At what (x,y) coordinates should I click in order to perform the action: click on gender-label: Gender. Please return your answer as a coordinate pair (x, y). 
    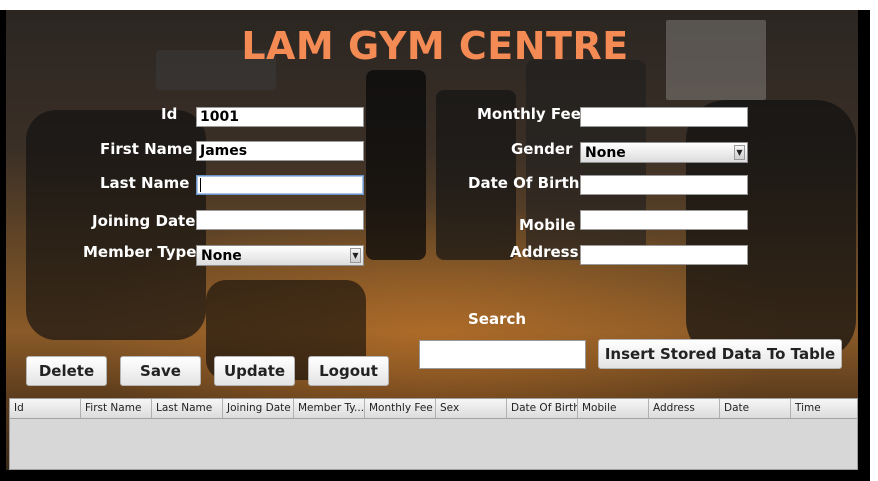
    Looking at the image, I should click on (542, 149).